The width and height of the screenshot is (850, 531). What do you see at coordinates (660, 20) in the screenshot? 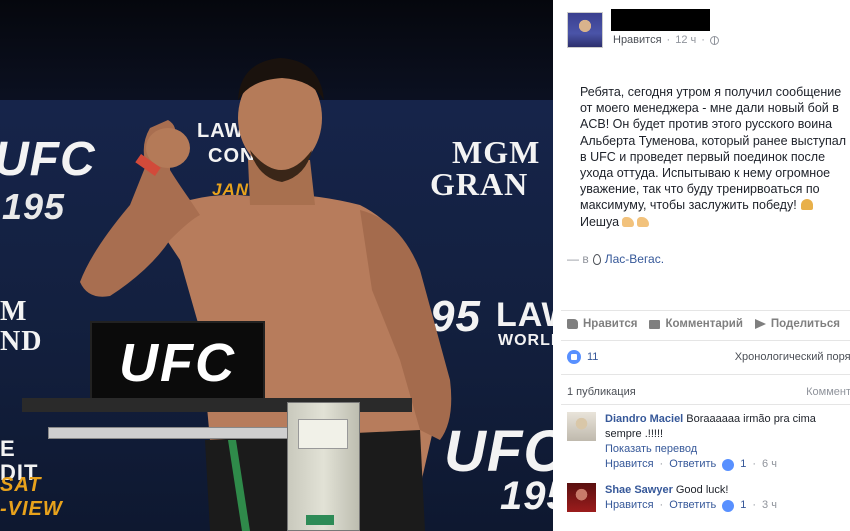
I see `author-name-redacted` at bounding box center [660, 20].